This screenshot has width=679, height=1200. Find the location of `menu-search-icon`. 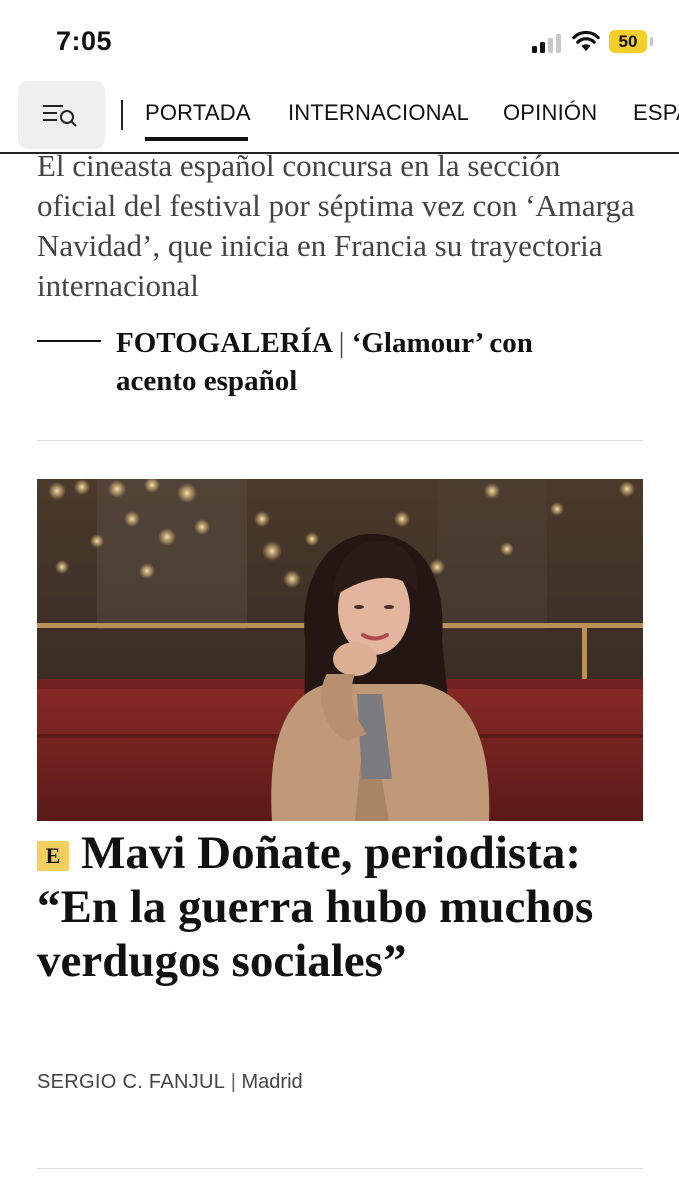

menu-search-icon is located at coordinates (60, 116).